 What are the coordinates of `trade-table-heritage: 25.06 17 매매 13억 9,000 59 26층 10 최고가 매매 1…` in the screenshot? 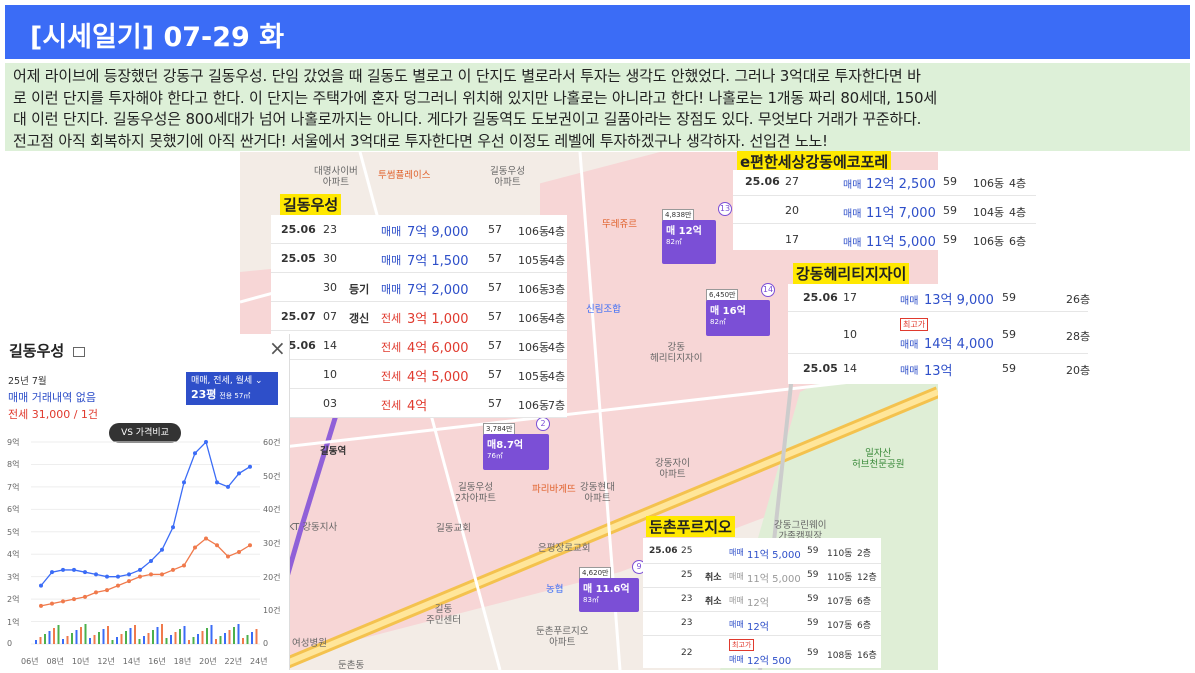 It's located at (939, 334).